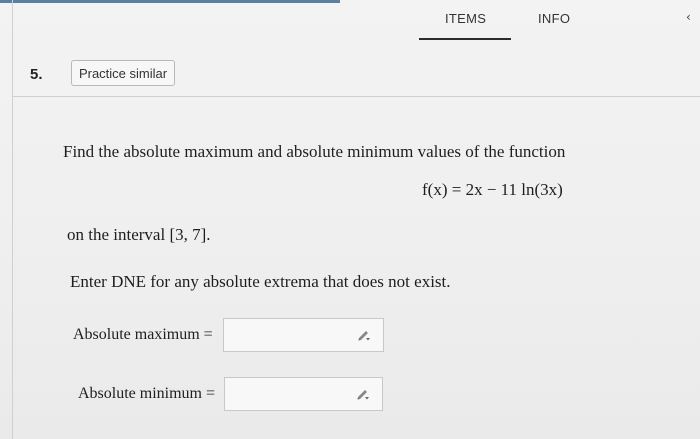 This screenshot has width=700, height=439. Describe the element at coordinates (492, 189) in the screenshot. I see `function-formula: f(x) = 2x − 11 ln(3x)` at that location.